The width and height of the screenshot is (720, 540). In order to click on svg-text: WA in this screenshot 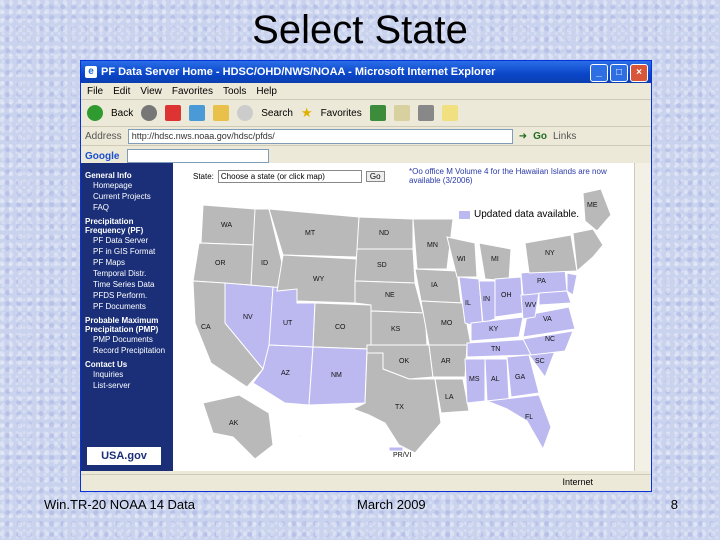, I will do `click(226, 225)`.